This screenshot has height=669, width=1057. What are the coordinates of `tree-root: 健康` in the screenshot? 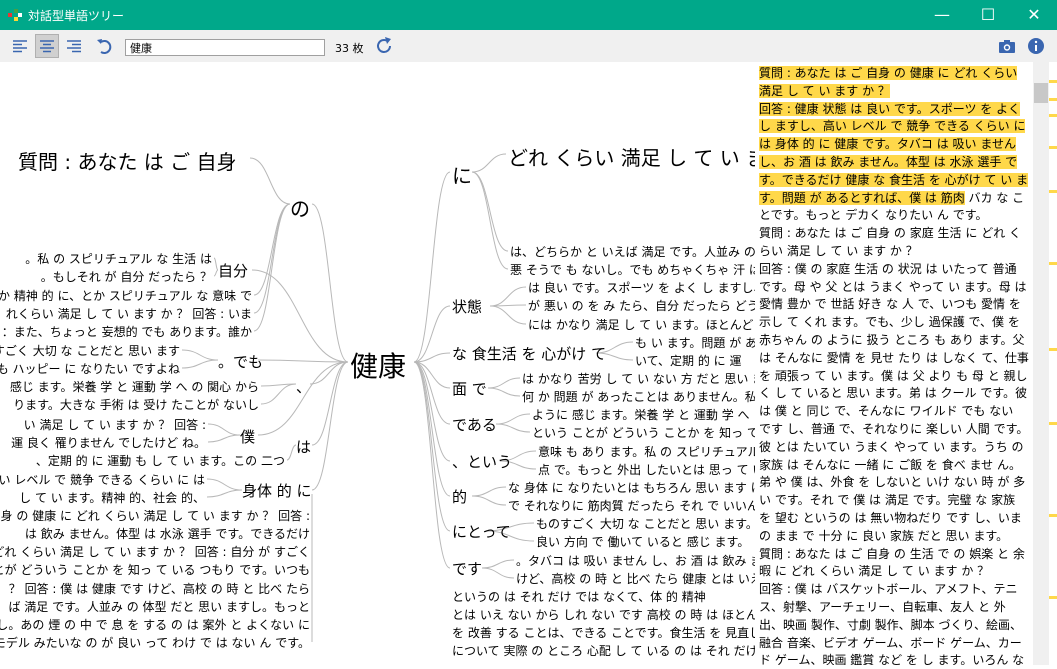 It's located at (378, 365).